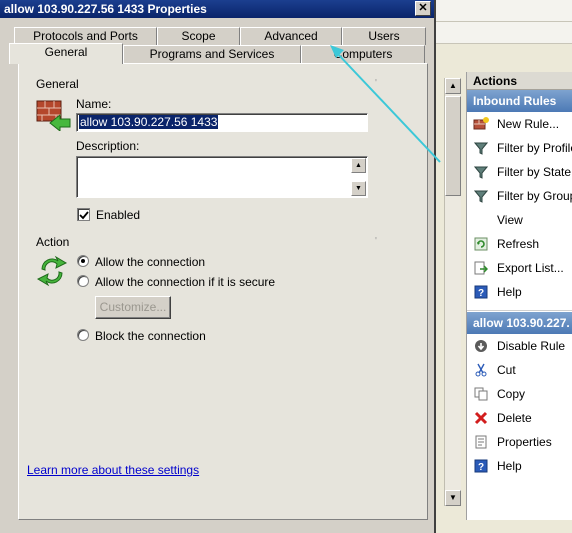  I want to click on action-filter-by-state: Filter by State, so click(519, 172).